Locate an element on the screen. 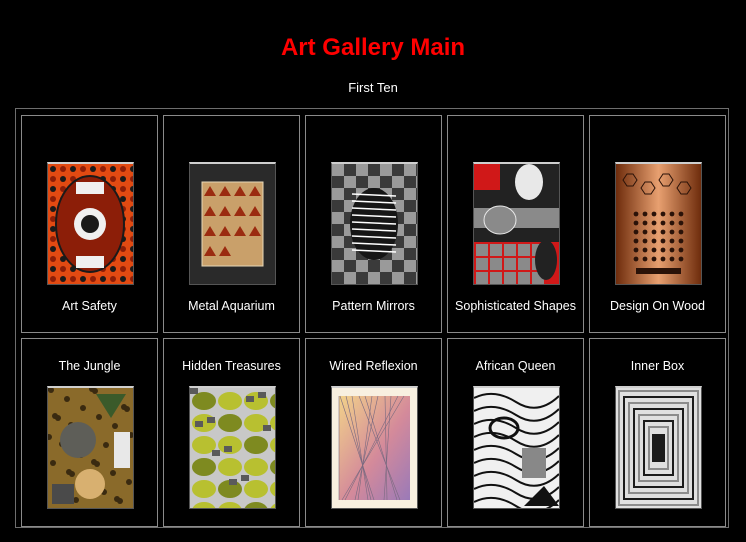 The height and width of the screenshot is (542, 746). page-title: Art Gallery Main is located at coordinates (373, 47).